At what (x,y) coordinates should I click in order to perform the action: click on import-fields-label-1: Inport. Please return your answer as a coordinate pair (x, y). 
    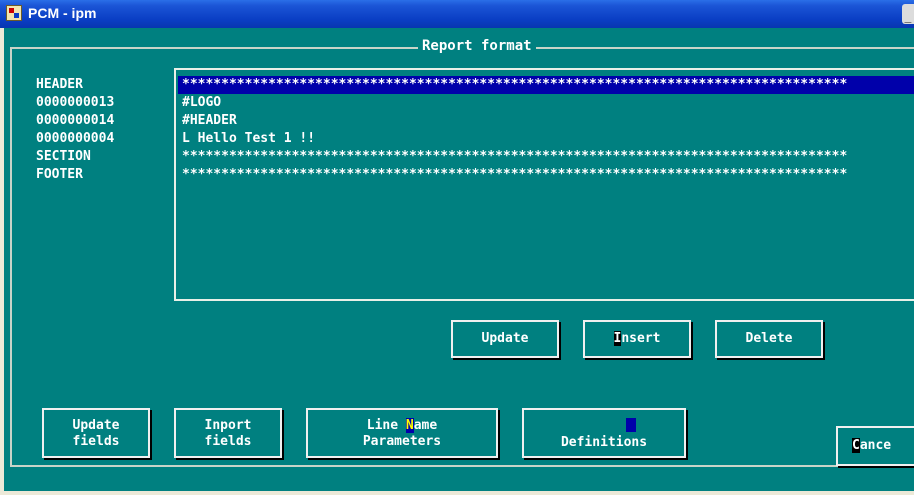
    Looking at the image, I should click on (228, 425).